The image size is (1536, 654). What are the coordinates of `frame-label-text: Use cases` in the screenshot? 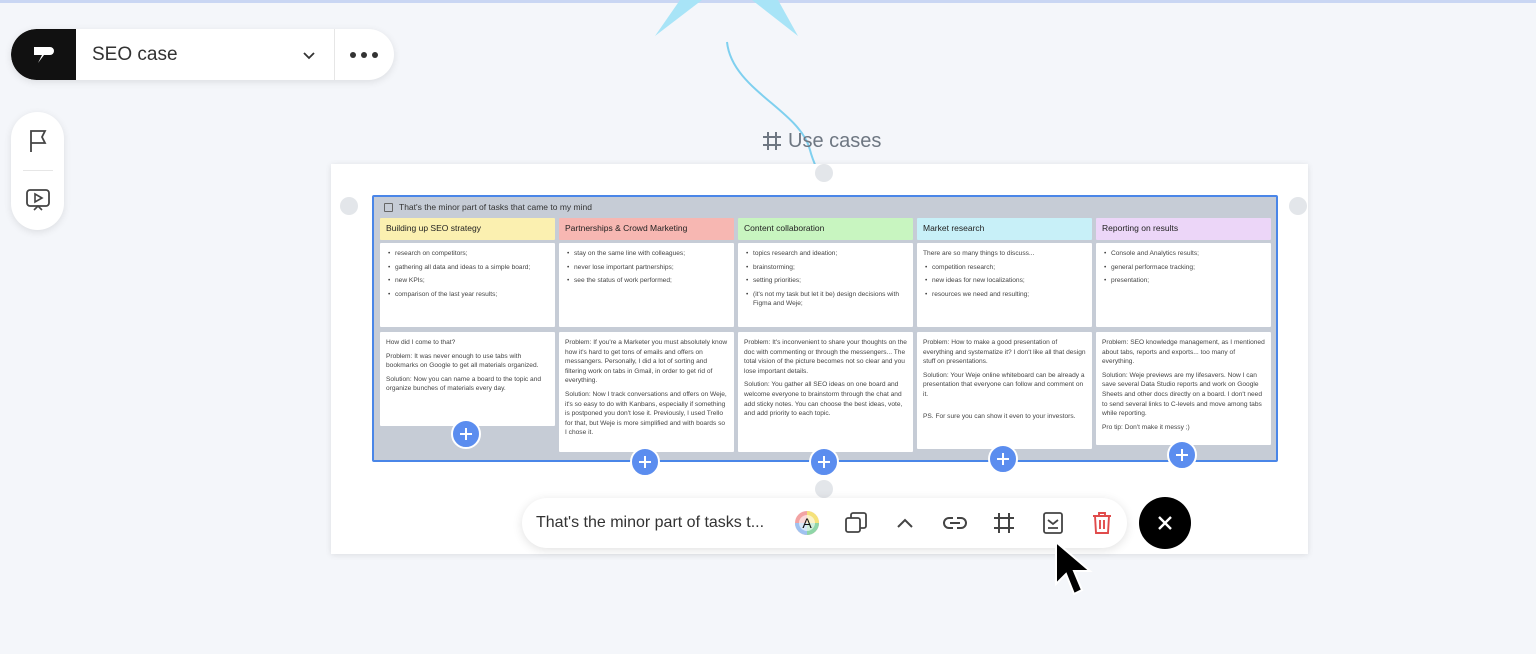 It's located at (835, 140).